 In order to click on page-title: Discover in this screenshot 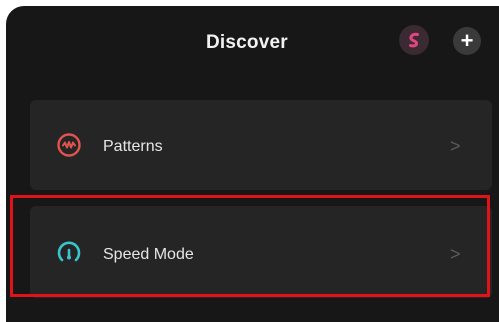, I will do `click(247, 42)`.